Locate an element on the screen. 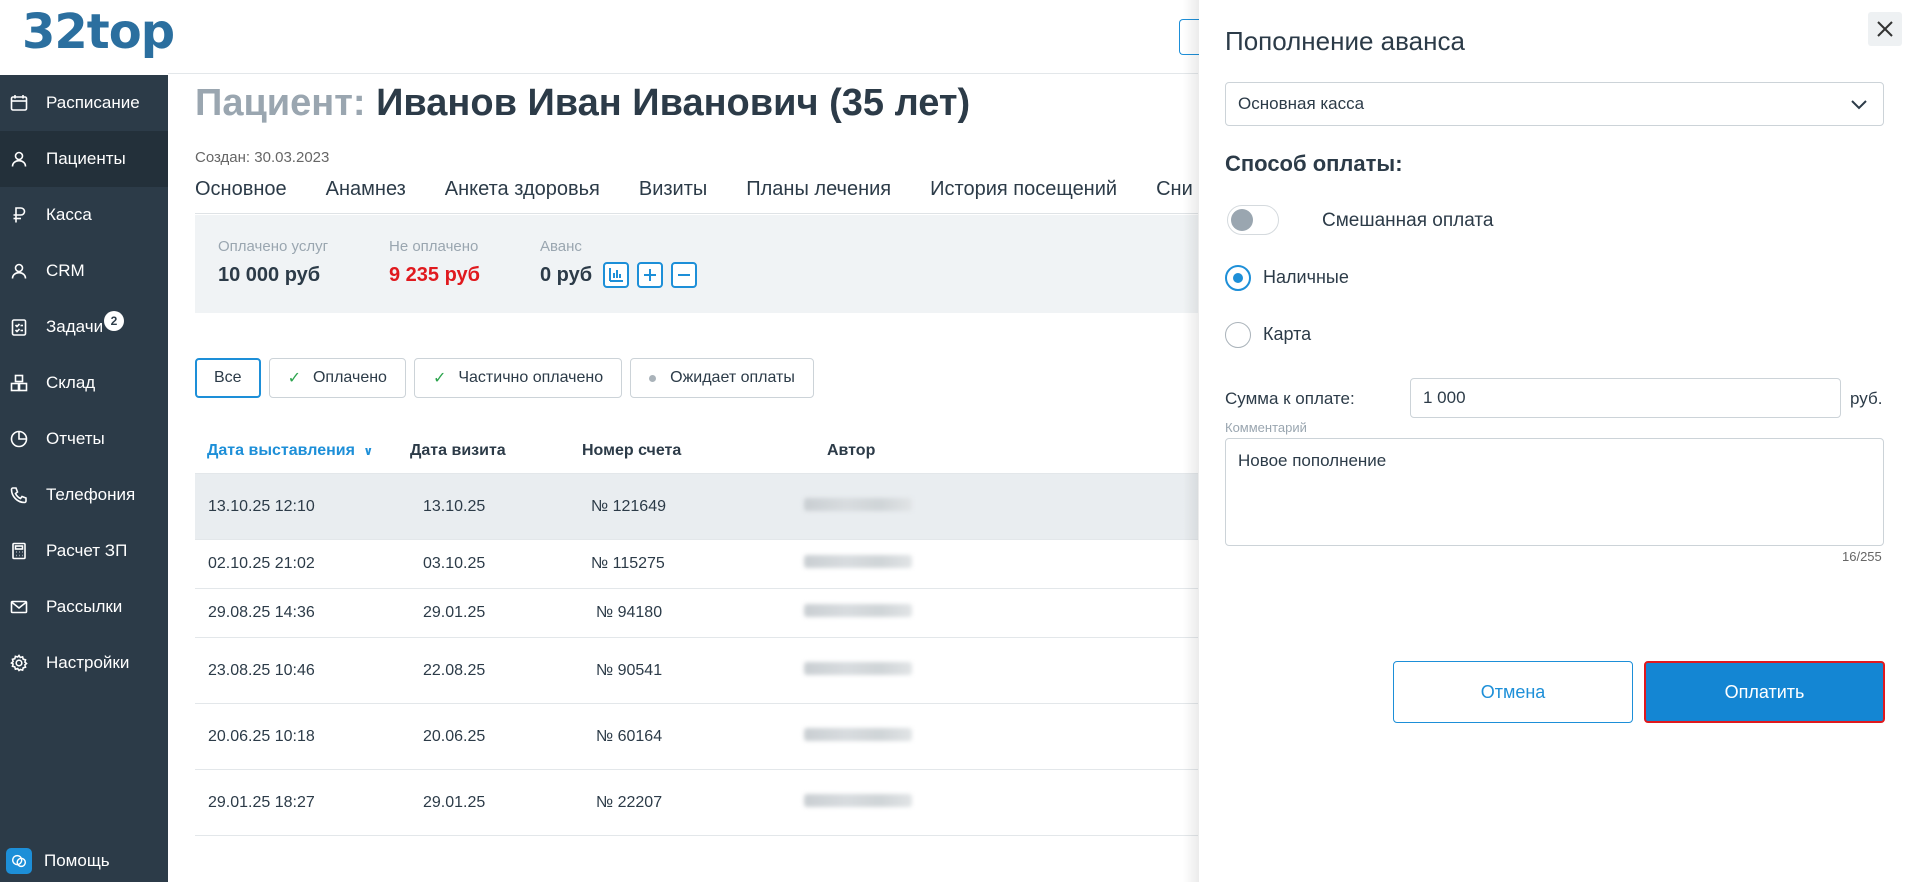 Image resolution: width=1909 pixels, height=882 pixels. sidebar-item-label: Задачи is located at coordinates (75, 326).